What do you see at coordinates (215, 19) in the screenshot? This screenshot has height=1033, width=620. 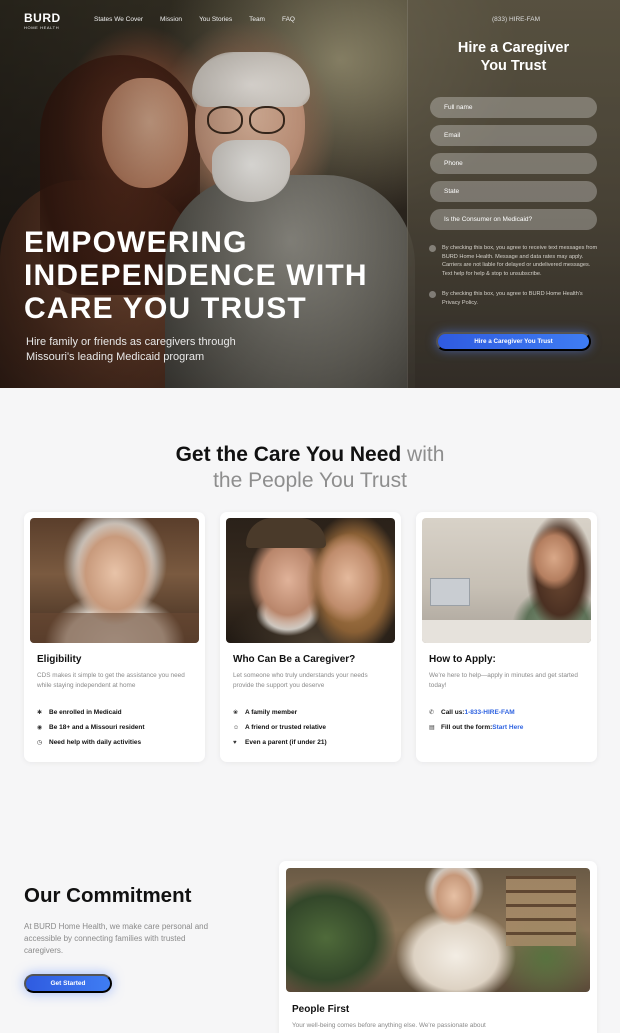 I see `nav-link-stories: You Stories` at bounding box center [215, 19].